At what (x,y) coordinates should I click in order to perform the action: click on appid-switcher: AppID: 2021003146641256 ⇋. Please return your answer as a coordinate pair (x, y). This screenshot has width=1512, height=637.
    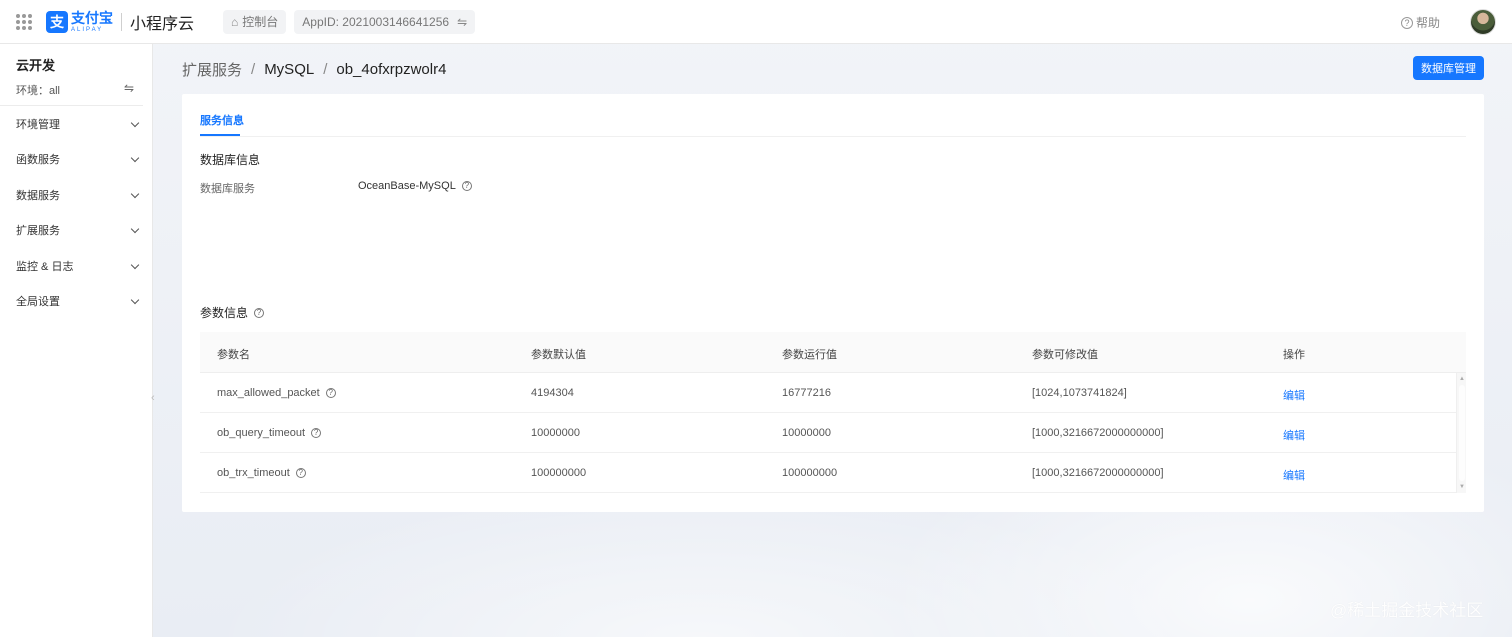
    Looking at the image, I should click on (385, 21).